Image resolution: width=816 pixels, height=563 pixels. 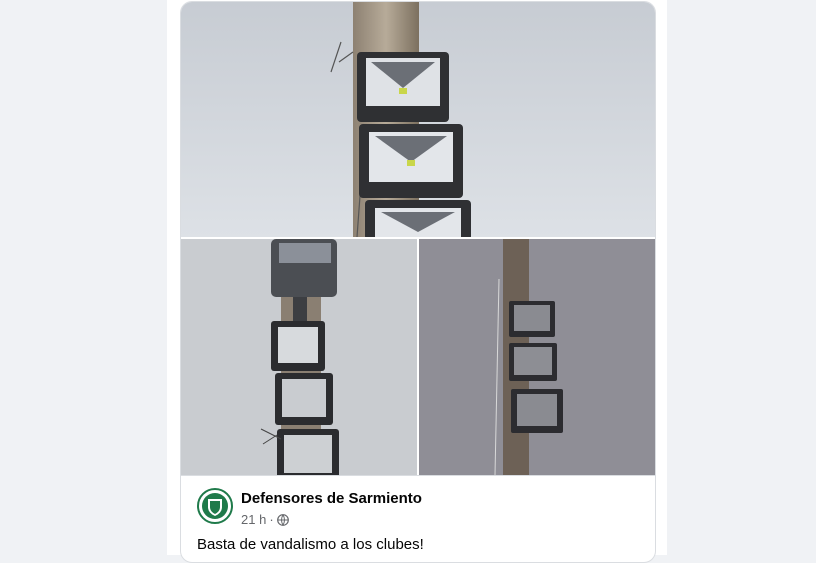 I want to click on post-time: 21 h, so click(x=253, y=519).